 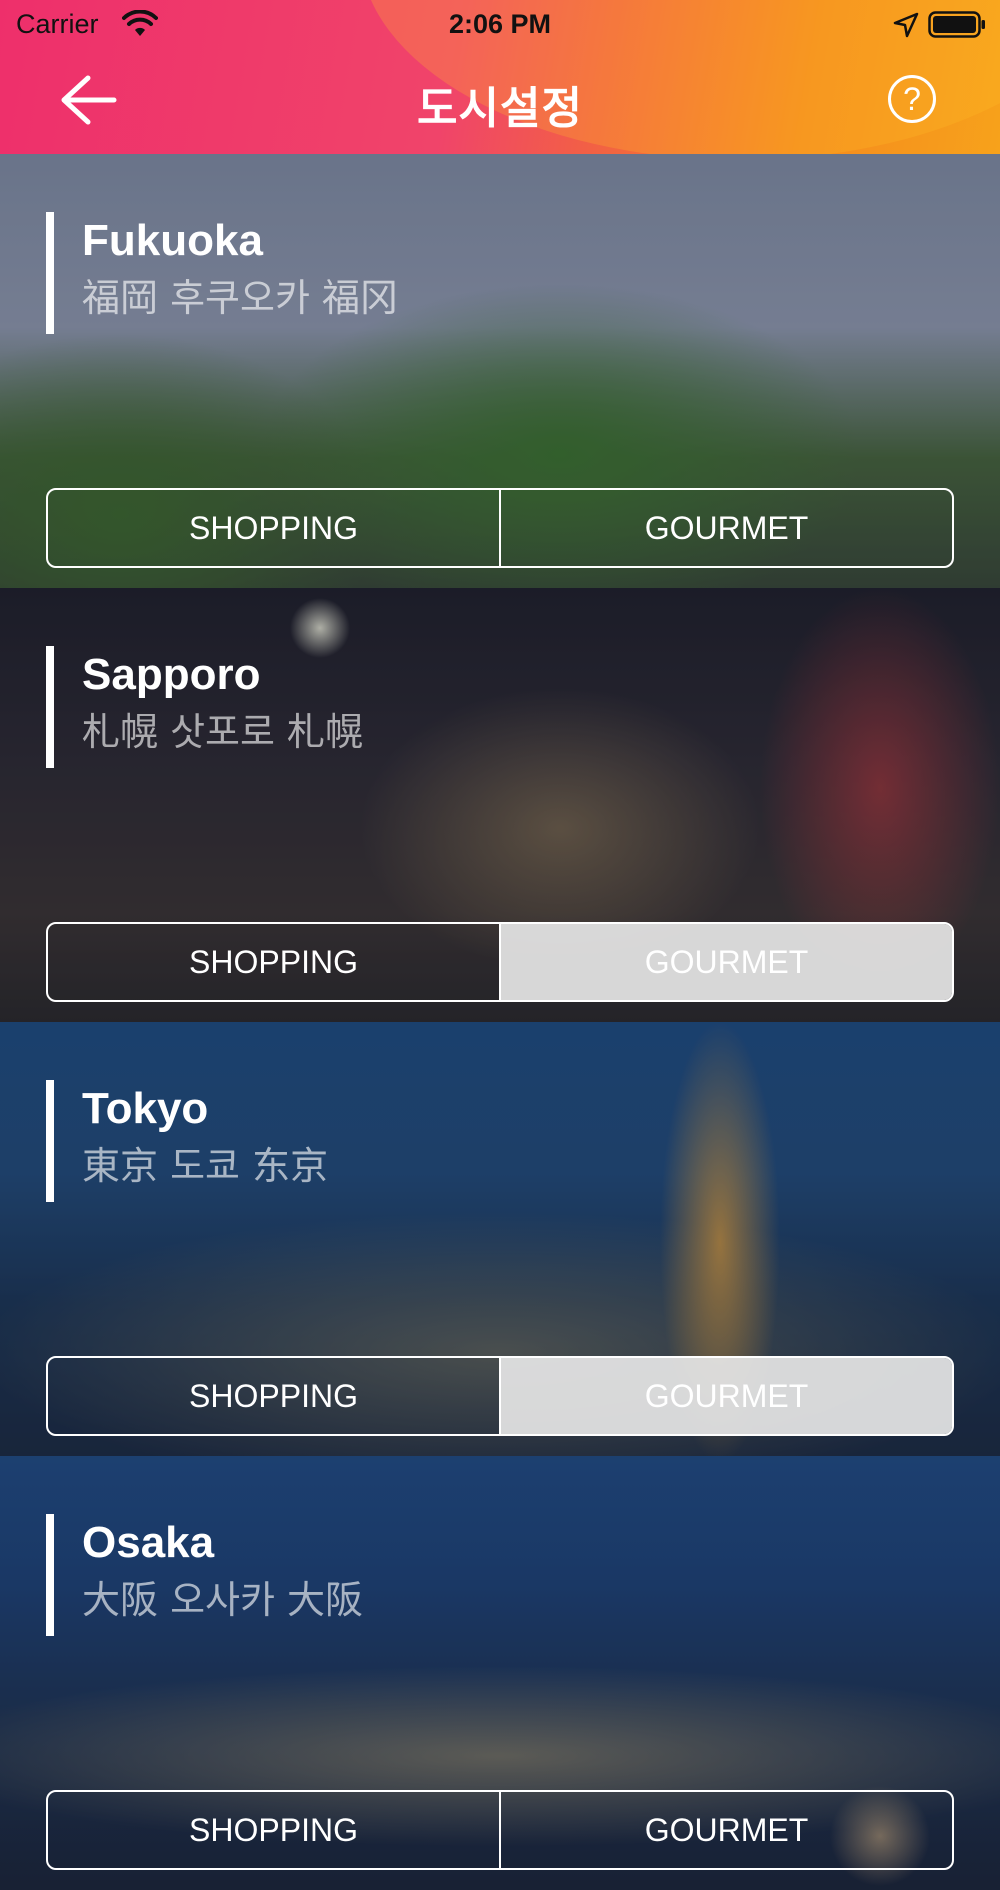 I want to click on header: Carrier 2:06 PM 도시설정 ?, so click(x=500, y=77).